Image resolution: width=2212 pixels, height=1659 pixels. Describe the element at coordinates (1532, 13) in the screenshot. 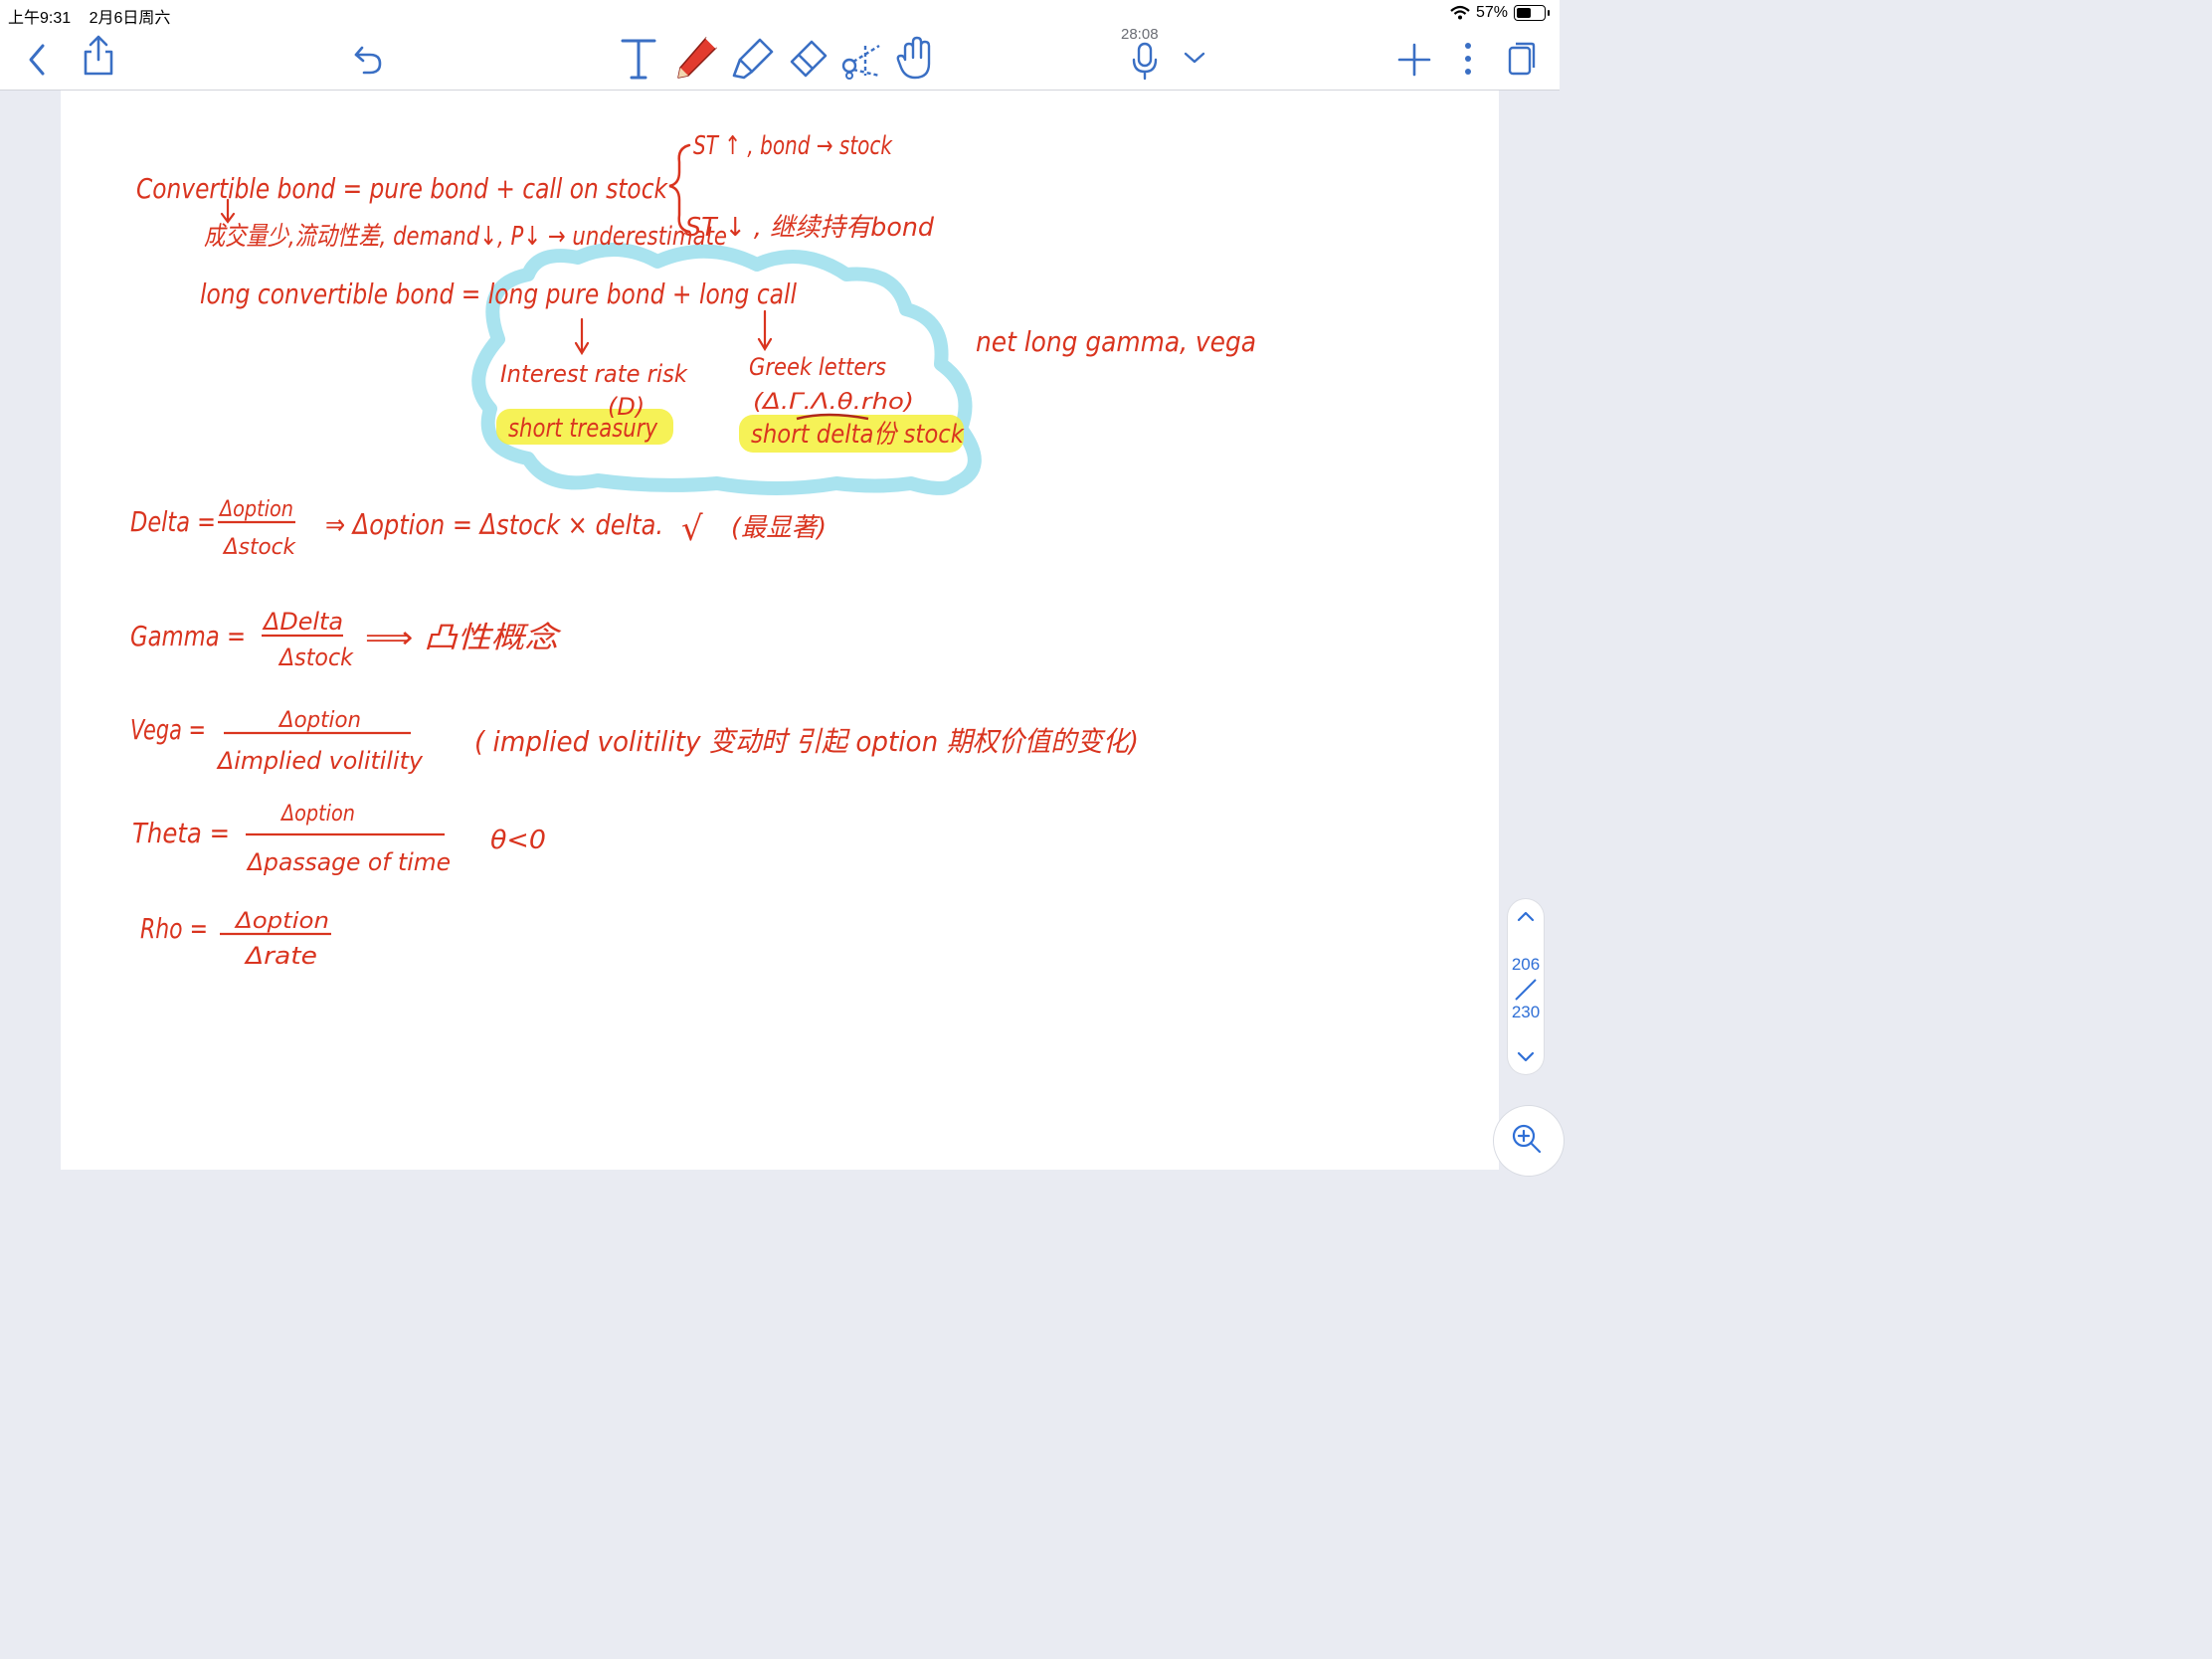

I see `battery-icon` at that location.